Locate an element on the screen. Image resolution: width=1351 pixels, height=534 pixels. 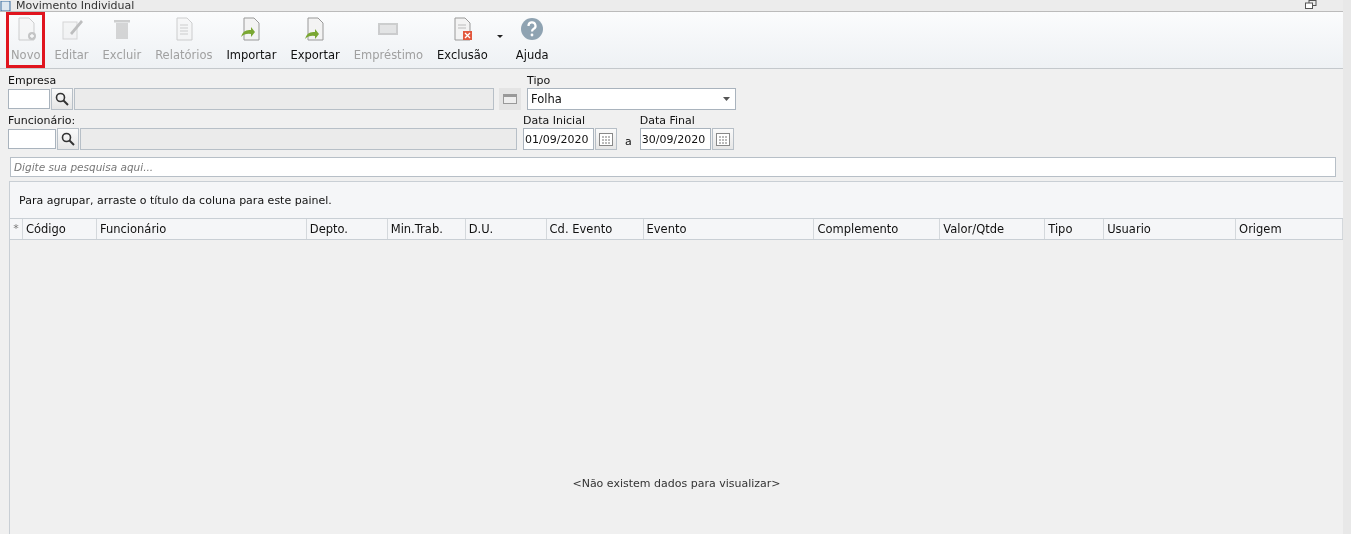
field-label: Empresa is located at coordinates (33, 81).